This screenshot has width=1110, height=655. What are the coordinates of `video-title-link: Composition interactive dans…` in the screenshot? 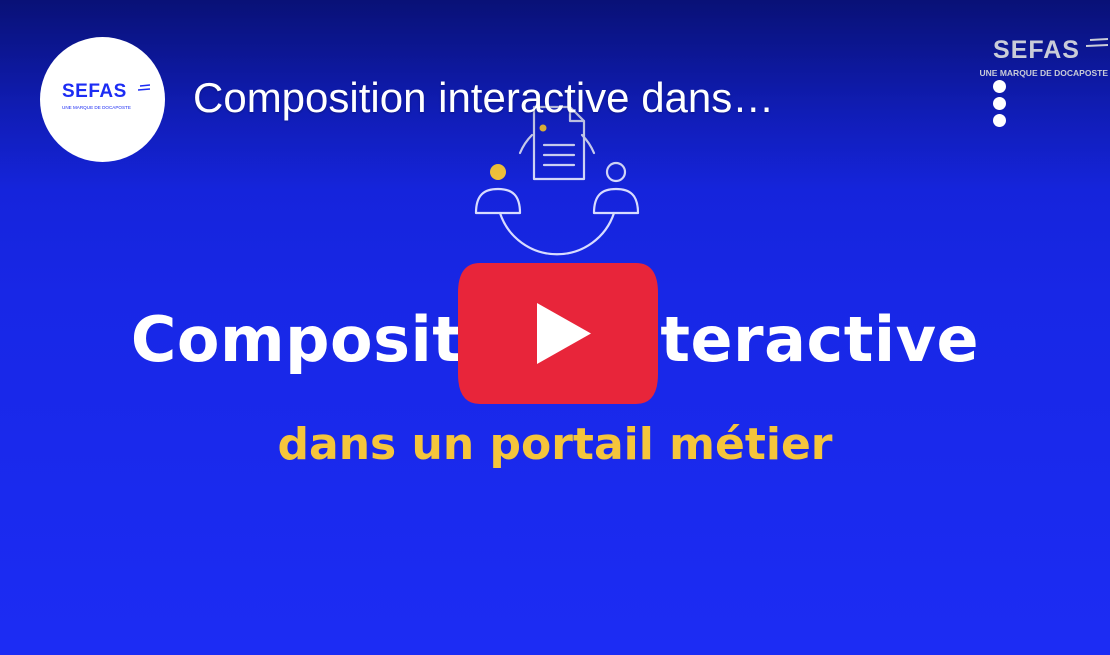 It's located at (483, 98).